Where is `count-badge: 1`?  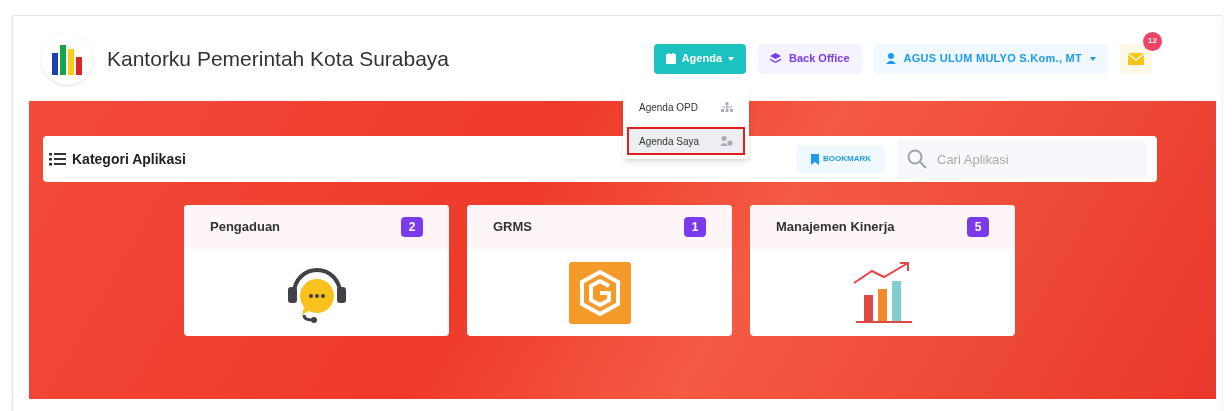
count-badge: 1 is located at coordinates (695, 227).